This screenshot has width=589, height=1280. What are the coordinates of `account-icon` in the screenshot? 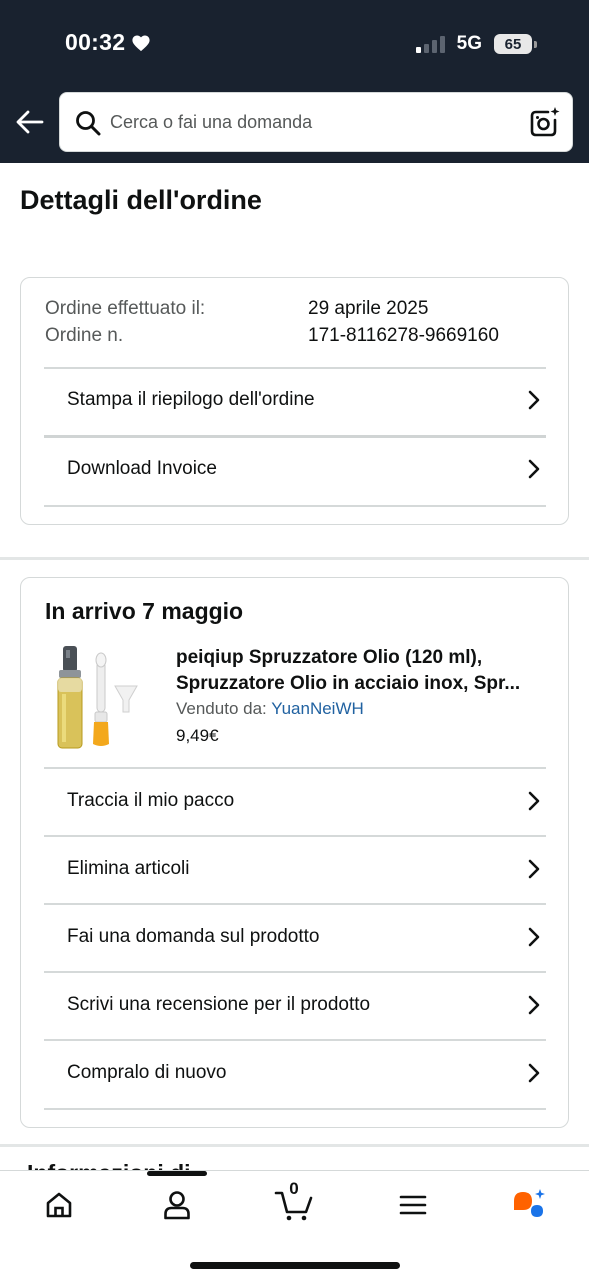 It's located at (177, 1205).